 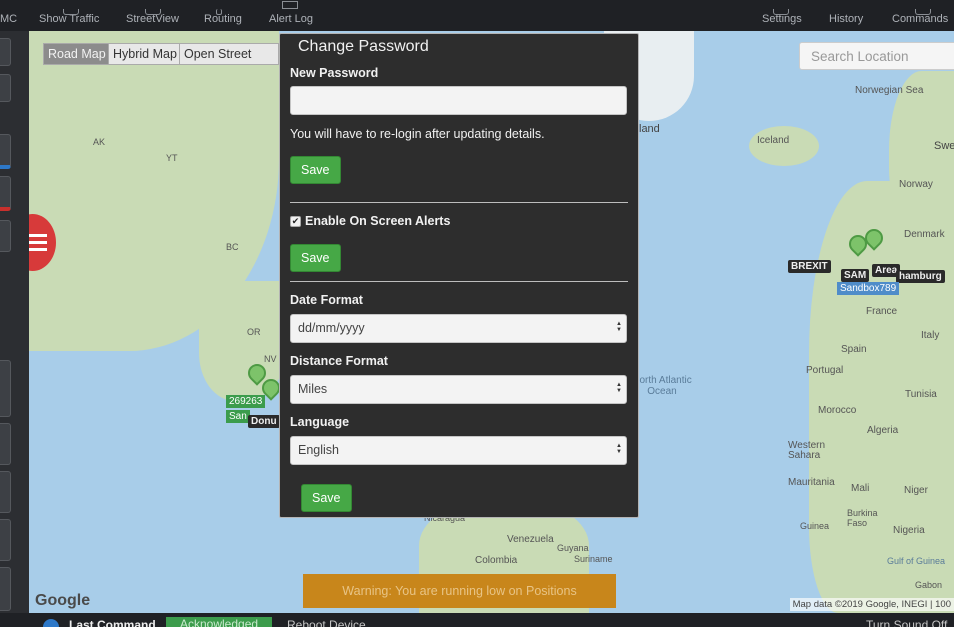 I want to click on marker-label: BREXIT, so click(x=809, y=266).